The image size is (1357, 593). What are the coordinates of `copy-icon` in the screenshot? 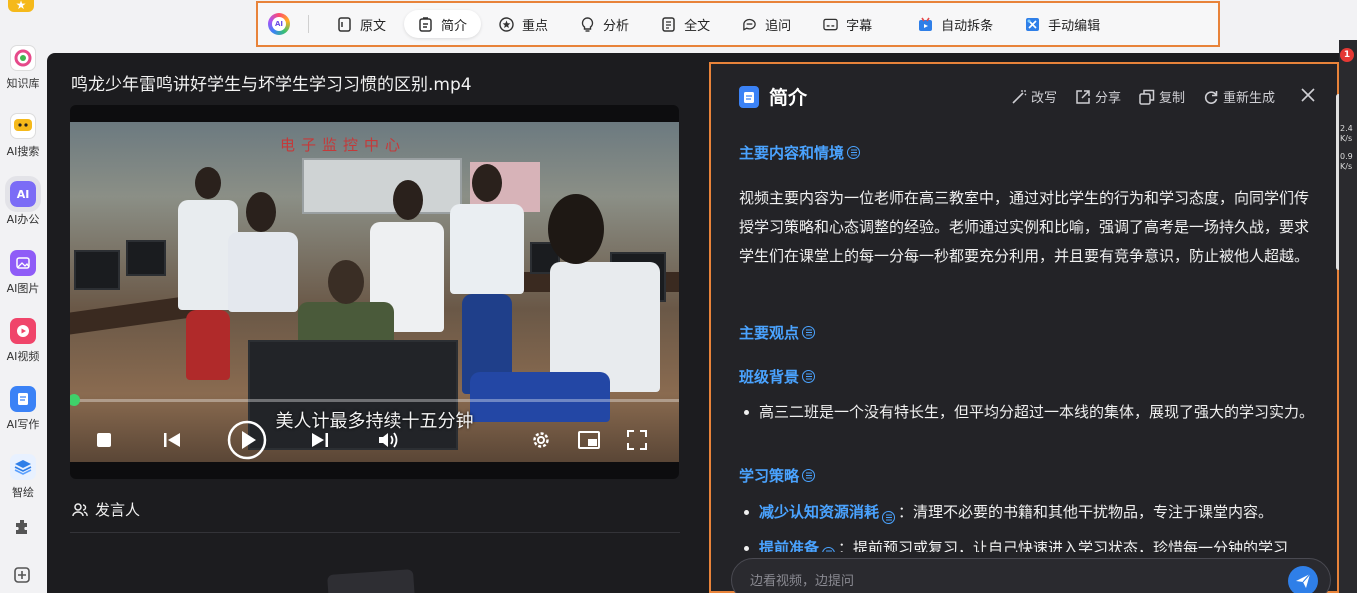 It's located at (1147, 97).